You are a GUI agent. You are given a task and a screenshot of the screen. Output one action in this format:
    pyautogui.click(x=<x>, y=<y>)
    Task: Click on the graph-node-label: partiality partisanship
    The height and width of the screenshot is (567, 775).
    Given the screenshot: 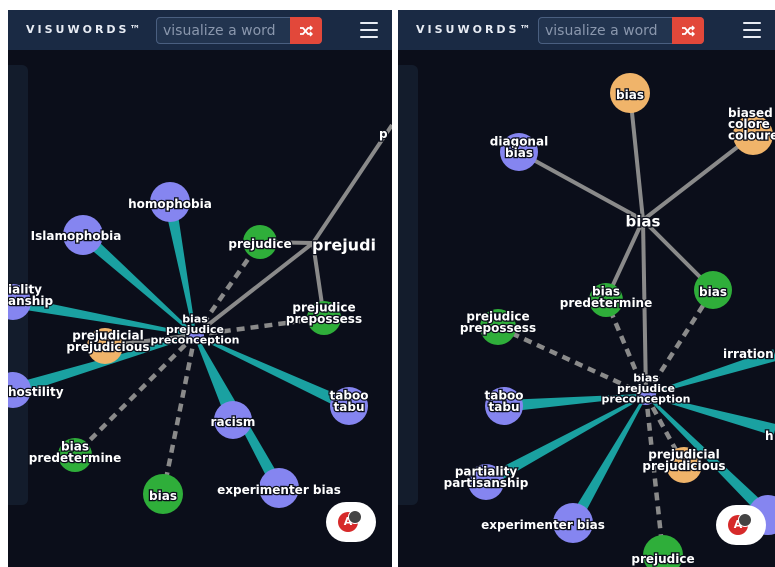 What is the action you would take?
    pyautogui.click(x=486, y=477)
    